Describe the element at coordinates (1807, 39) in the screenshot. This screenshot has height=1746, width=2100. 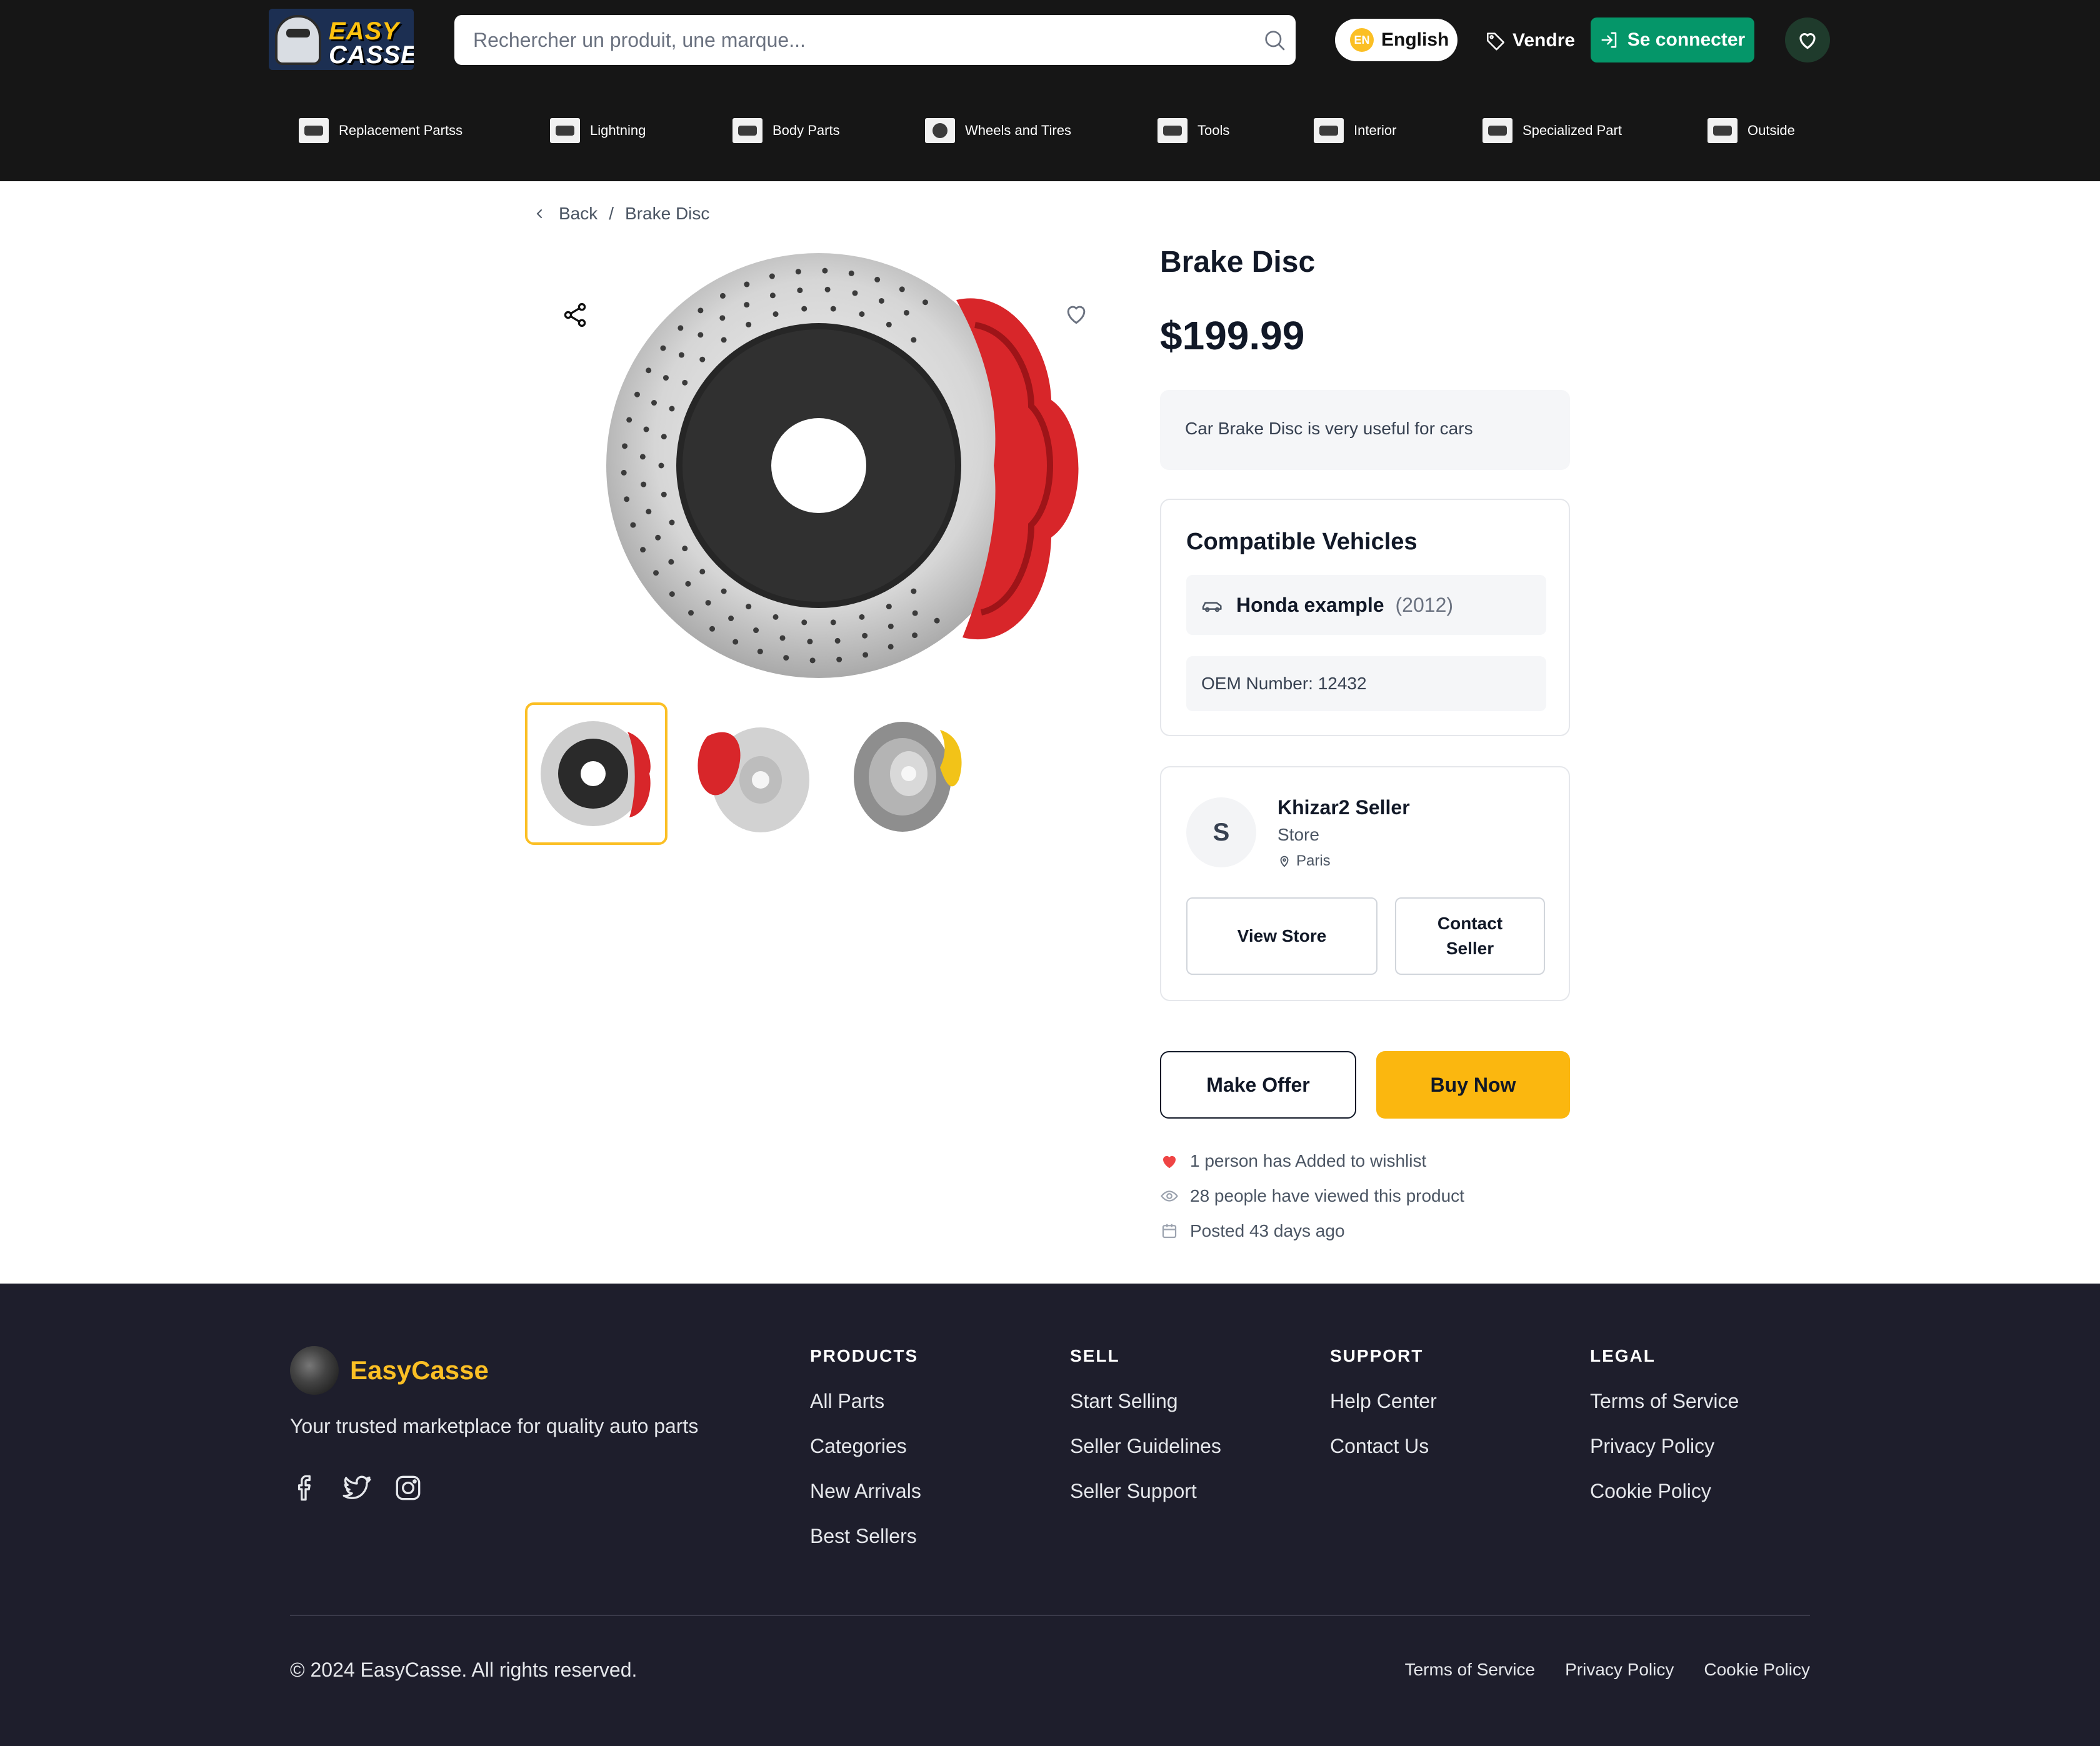
I see `wishlist-button` at that location.